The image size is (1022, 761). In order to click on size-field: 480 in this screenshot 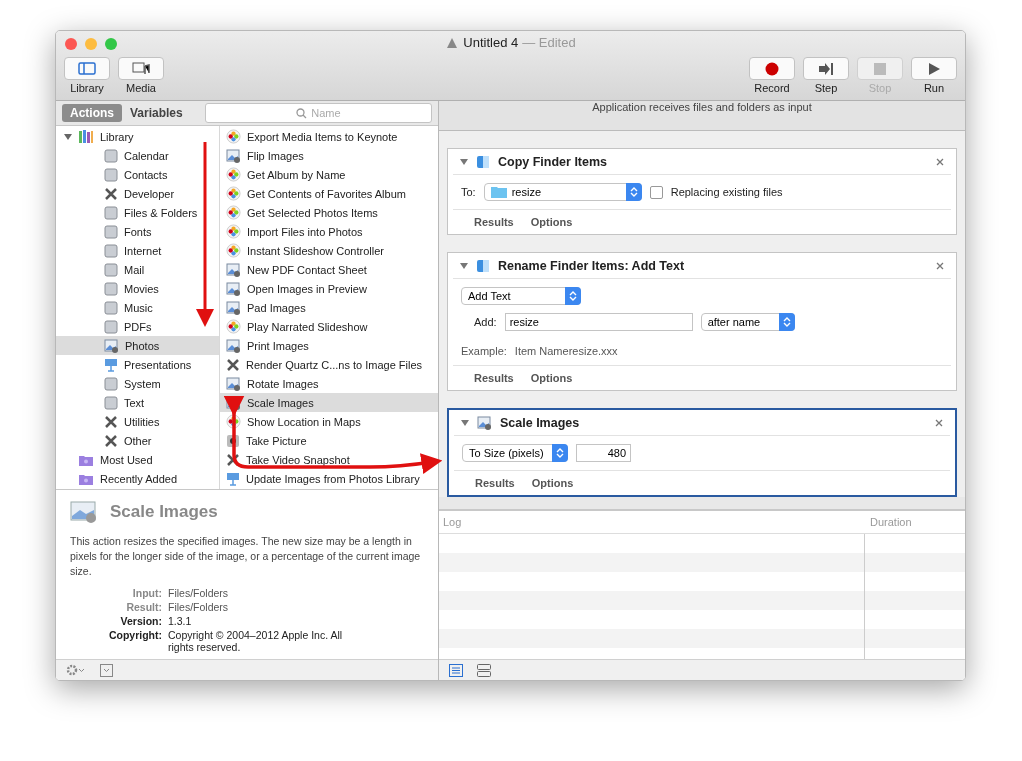, I will do `click(603, 453)`.